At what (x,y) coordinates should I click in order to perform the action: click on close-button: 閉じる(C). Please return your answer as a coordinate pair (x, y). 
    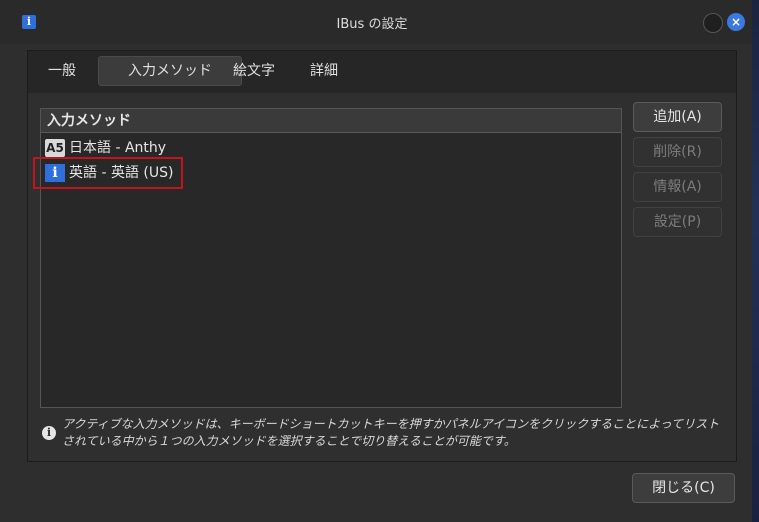
    Looking at the image, I should click on (683, 488).